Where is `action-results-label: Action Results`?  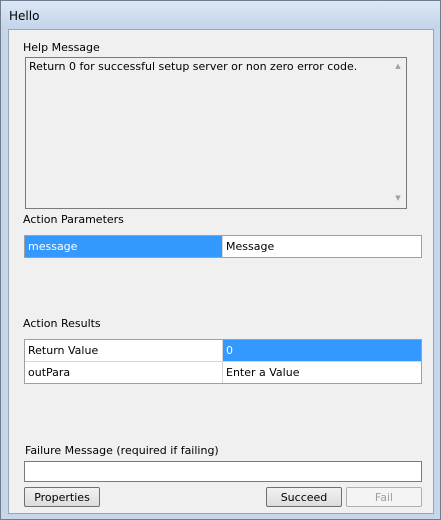
action-results-label: Action Results is located at coordinates (62, 323).